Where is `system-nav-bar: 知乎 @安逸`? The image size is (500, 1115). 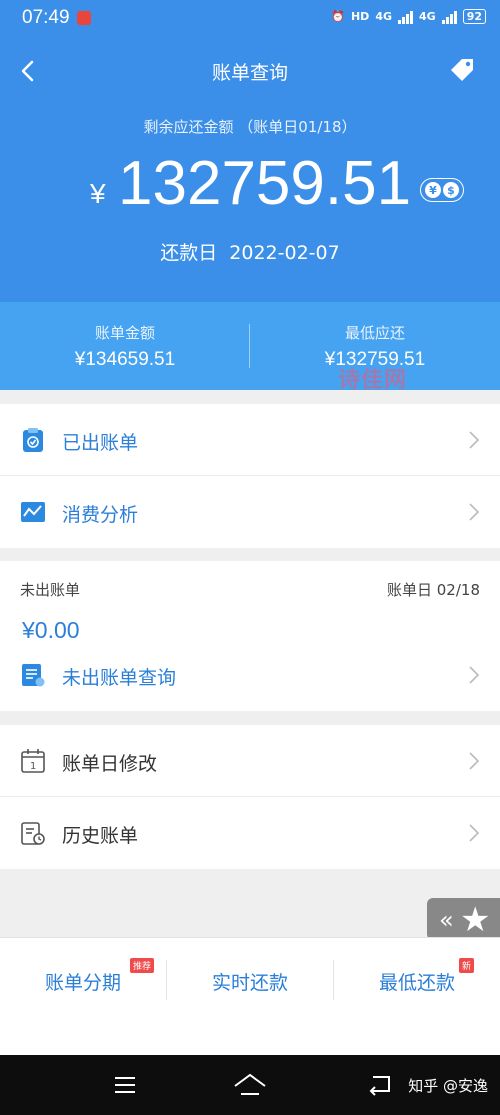 system-nav-bar: 知乎 @安逸 is located at coordinates (250, 1085).